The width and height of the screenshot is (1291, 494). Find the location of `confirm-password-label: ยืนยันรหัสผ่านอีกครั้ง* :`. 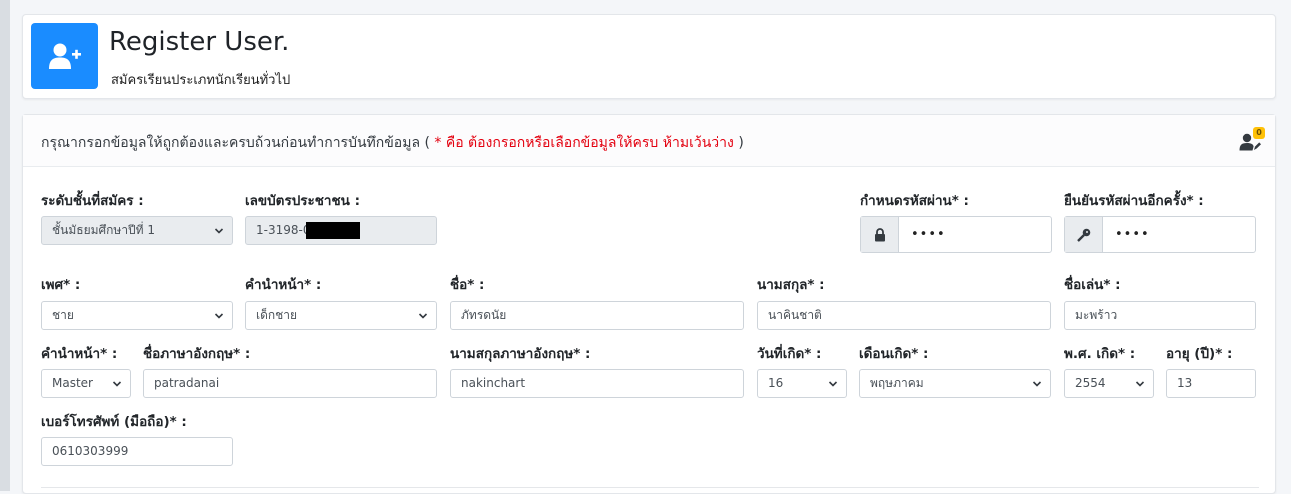

confirm-password-label: ยืนยันรหัสผ่านอีกครั้ง* : is located at coordinates (1134, 201).